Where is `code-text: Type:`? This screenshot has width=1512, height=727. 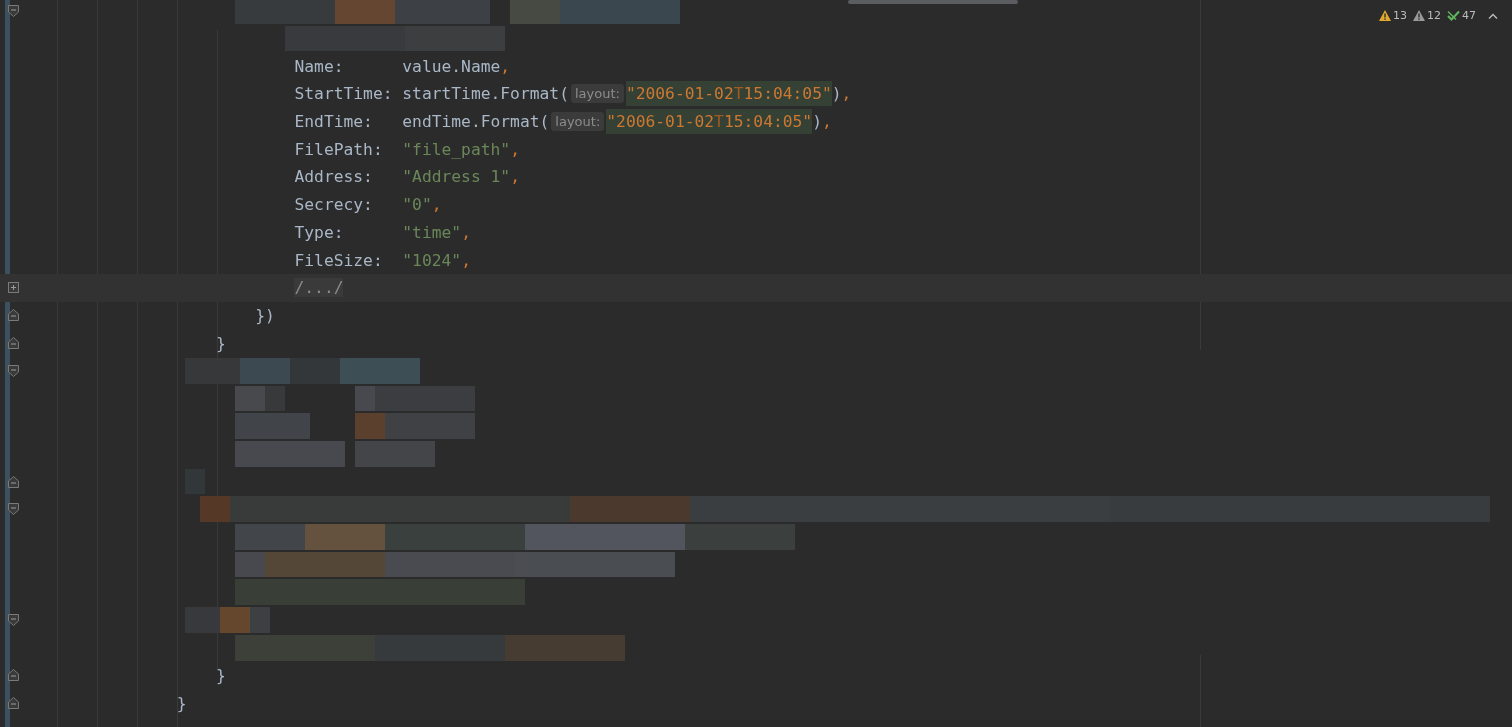
code-text: Type: is located at coordinates (319, 232).